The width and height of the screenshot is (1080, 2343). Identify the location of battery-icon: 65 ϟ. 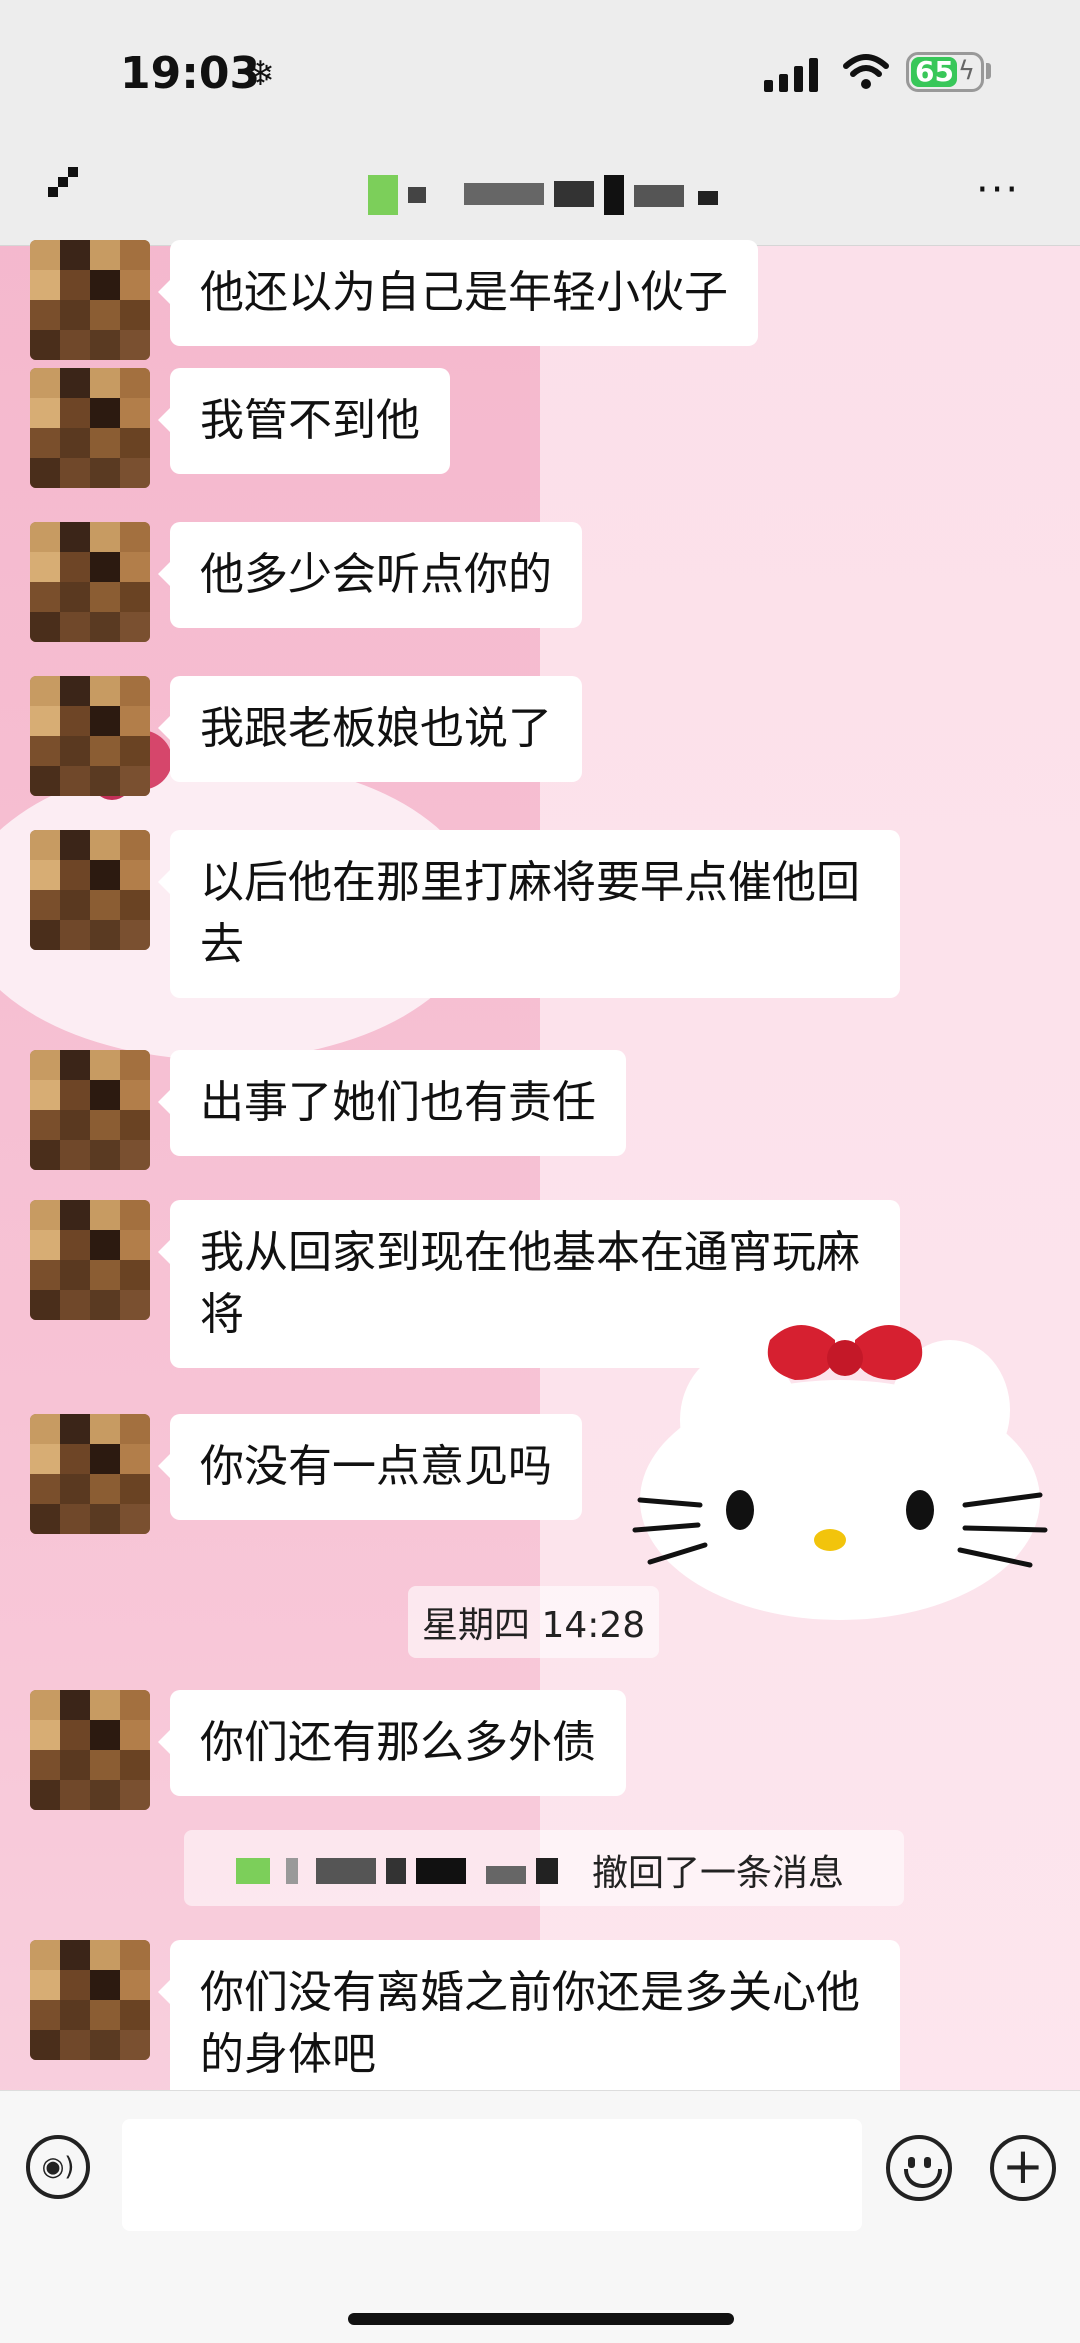
(945, 72).